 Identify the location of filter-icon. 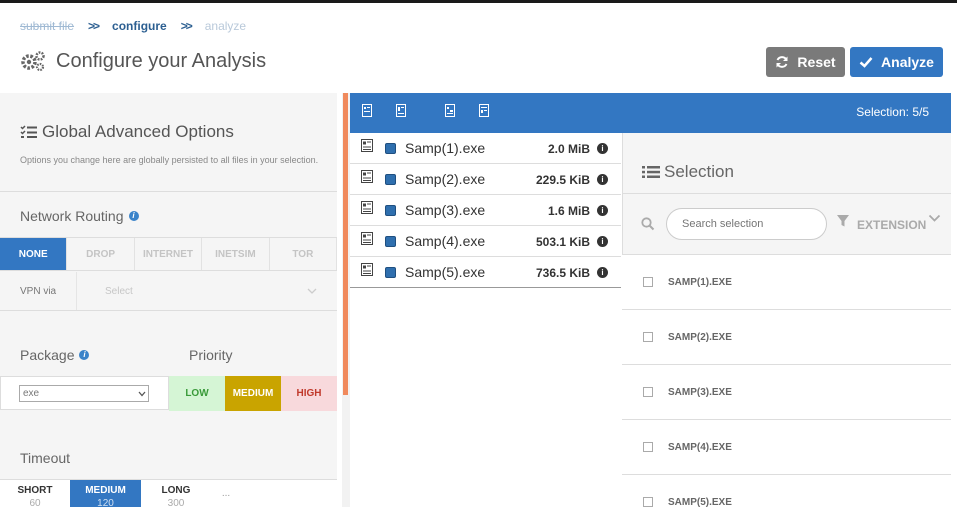
(843, 221).